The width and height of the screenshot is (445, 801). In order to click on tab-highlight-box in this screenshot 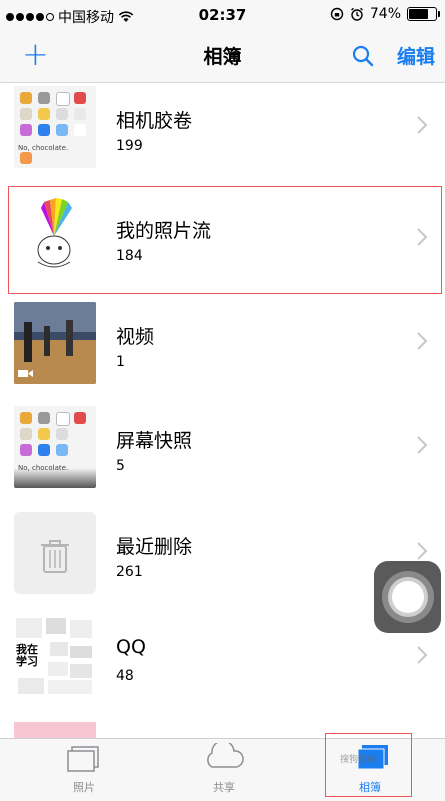, I will do `click(368, 765)`.